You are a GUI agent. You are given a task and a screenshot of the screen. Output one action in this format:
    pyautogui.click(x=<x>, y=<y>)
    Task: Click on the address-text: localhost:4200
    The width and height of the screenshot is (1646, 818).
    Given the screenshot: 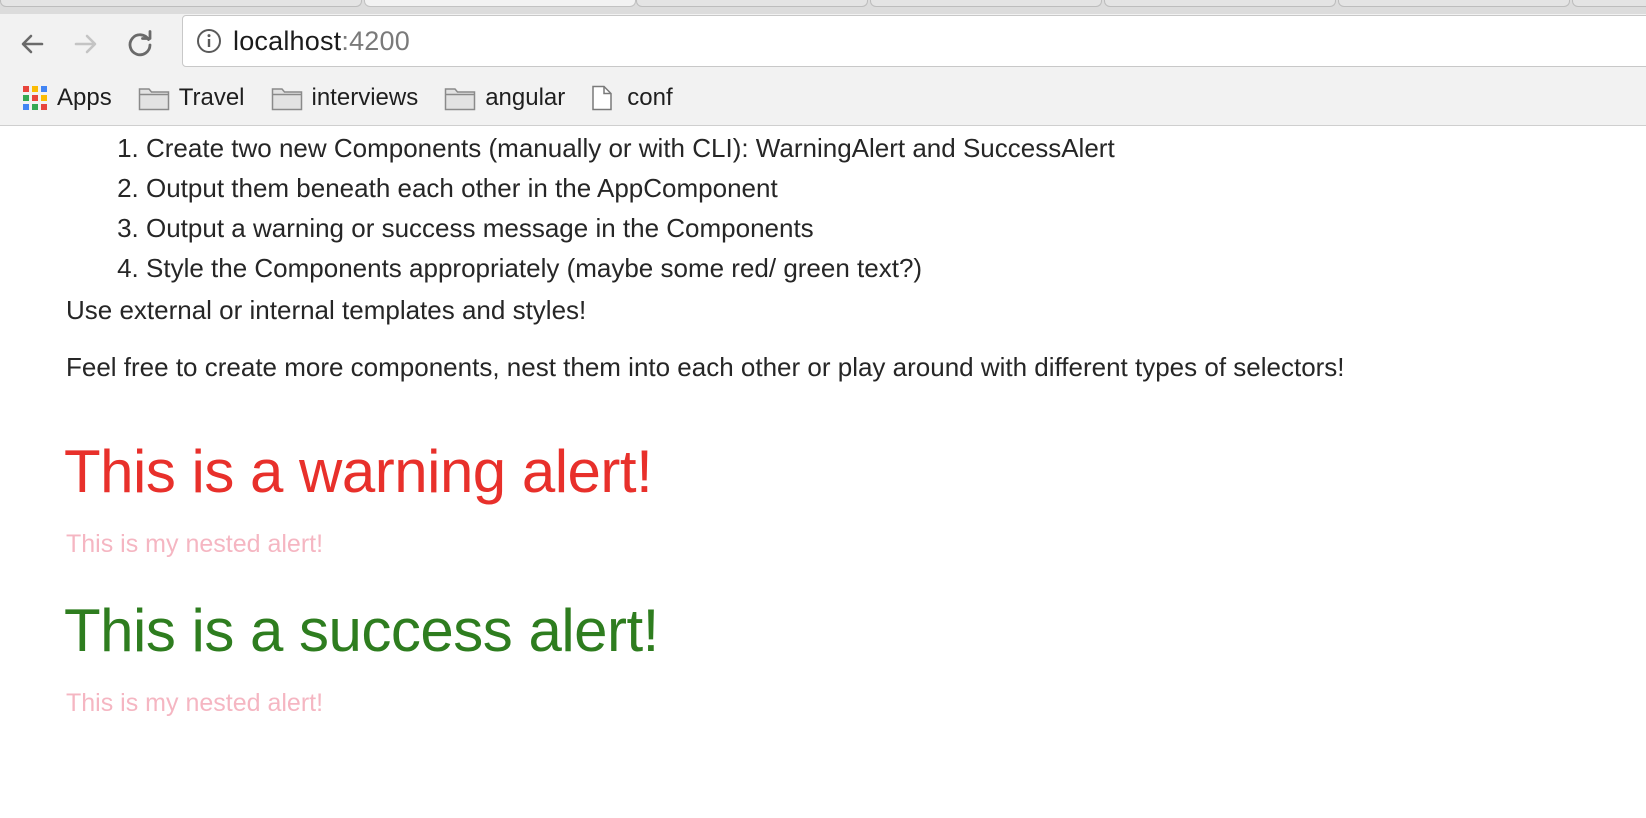 What is the action you would take?
    pyautogui.click(x=321, y=41)
    